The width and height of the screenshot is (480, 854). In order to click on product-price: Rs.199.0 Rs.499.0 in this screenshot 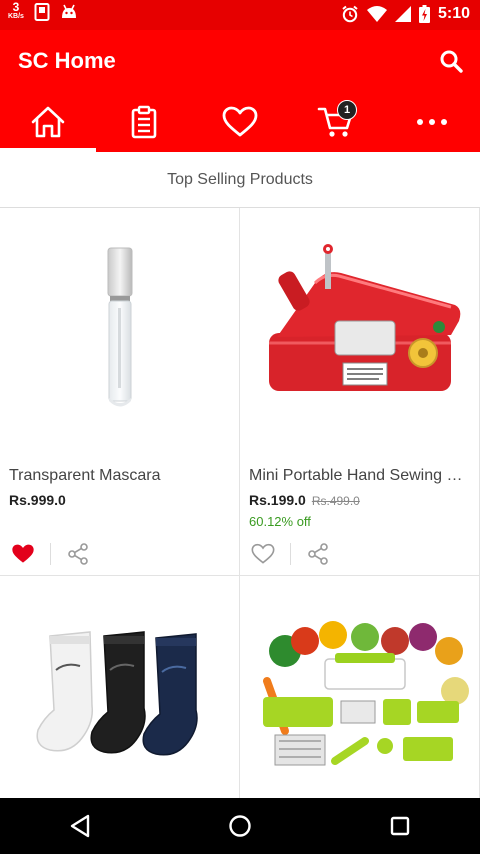, I will do `click(304, 500)`.